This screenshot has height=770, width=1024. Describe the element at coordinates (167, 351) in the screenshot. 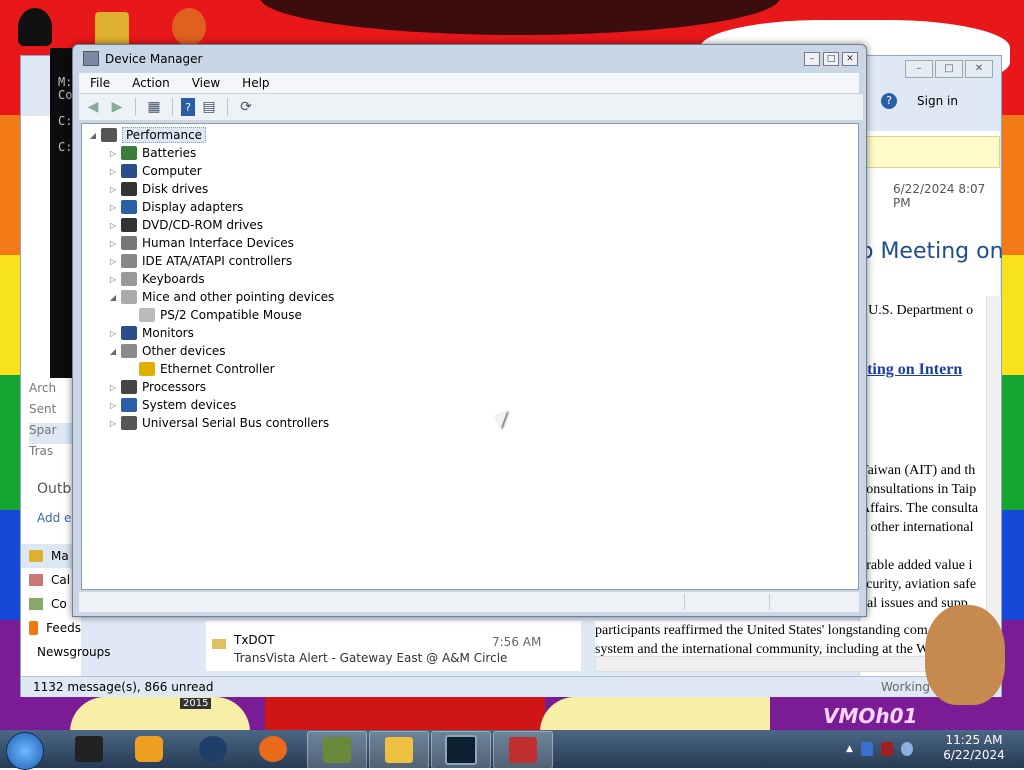

I see `device-category: ◢ Other devices` at that location.